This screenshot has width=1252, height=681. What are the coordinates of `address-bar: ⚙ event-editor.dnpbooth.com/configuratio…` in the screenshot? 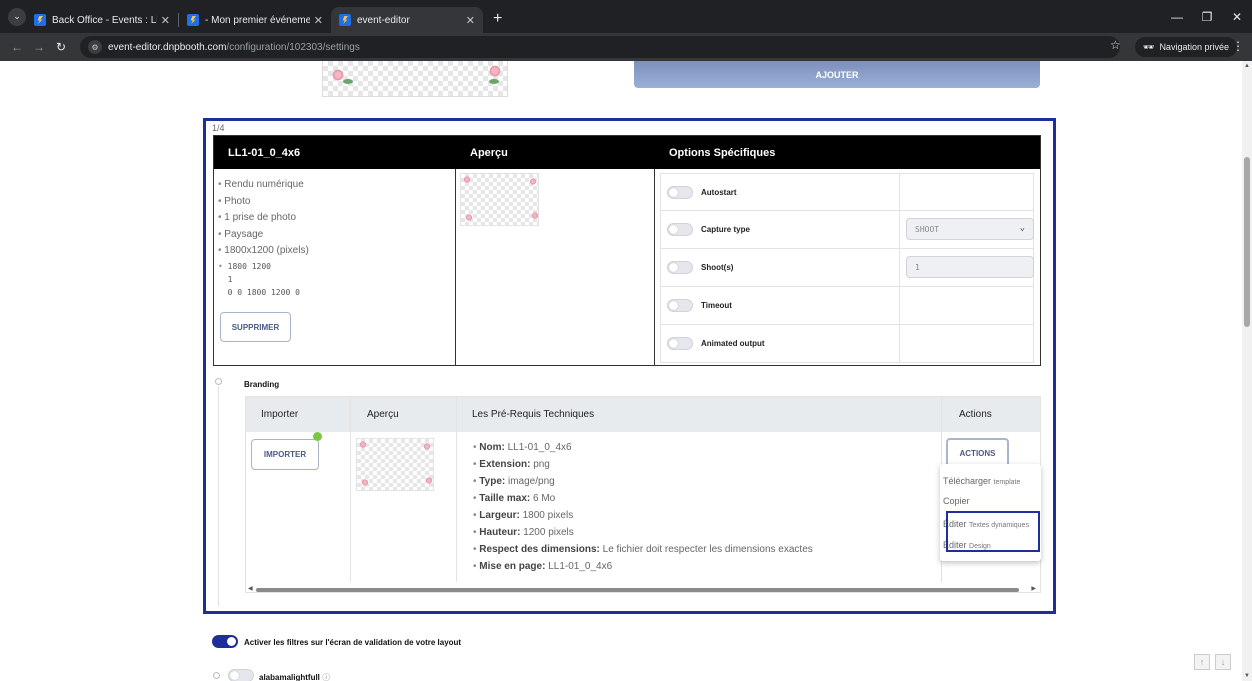 It's located at (600, 47).